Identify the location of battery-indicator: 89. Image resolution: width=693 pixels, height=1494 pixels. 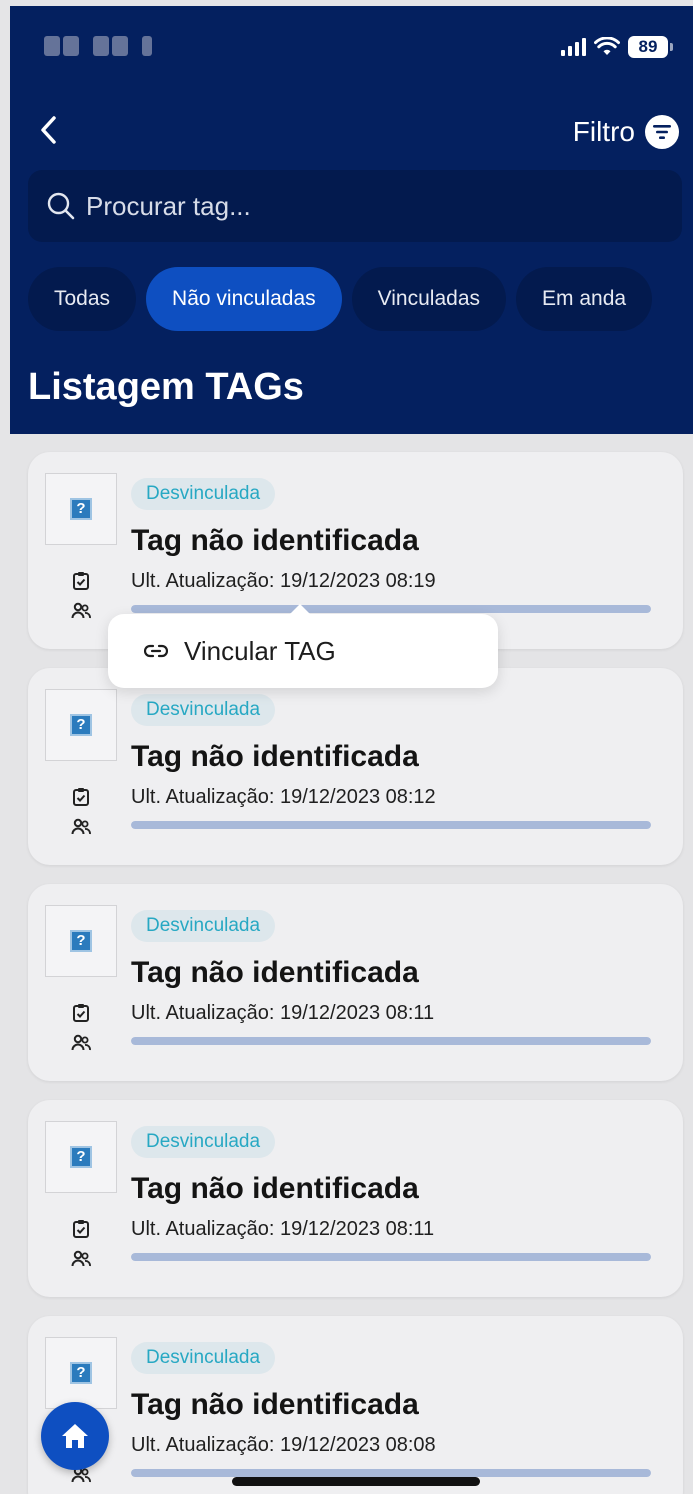
(648, 47).